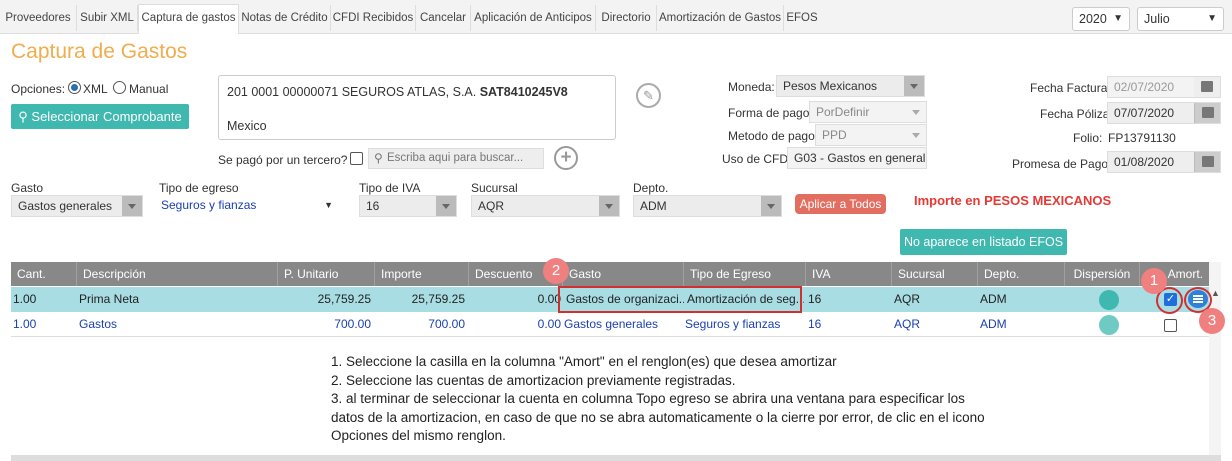 This screenshot has width=1232, height=461. What do you see at coordinates (868, 112) in the screenshot?
I see `forma-pago-select: PorDefinir` at bounding box center [868, 112].